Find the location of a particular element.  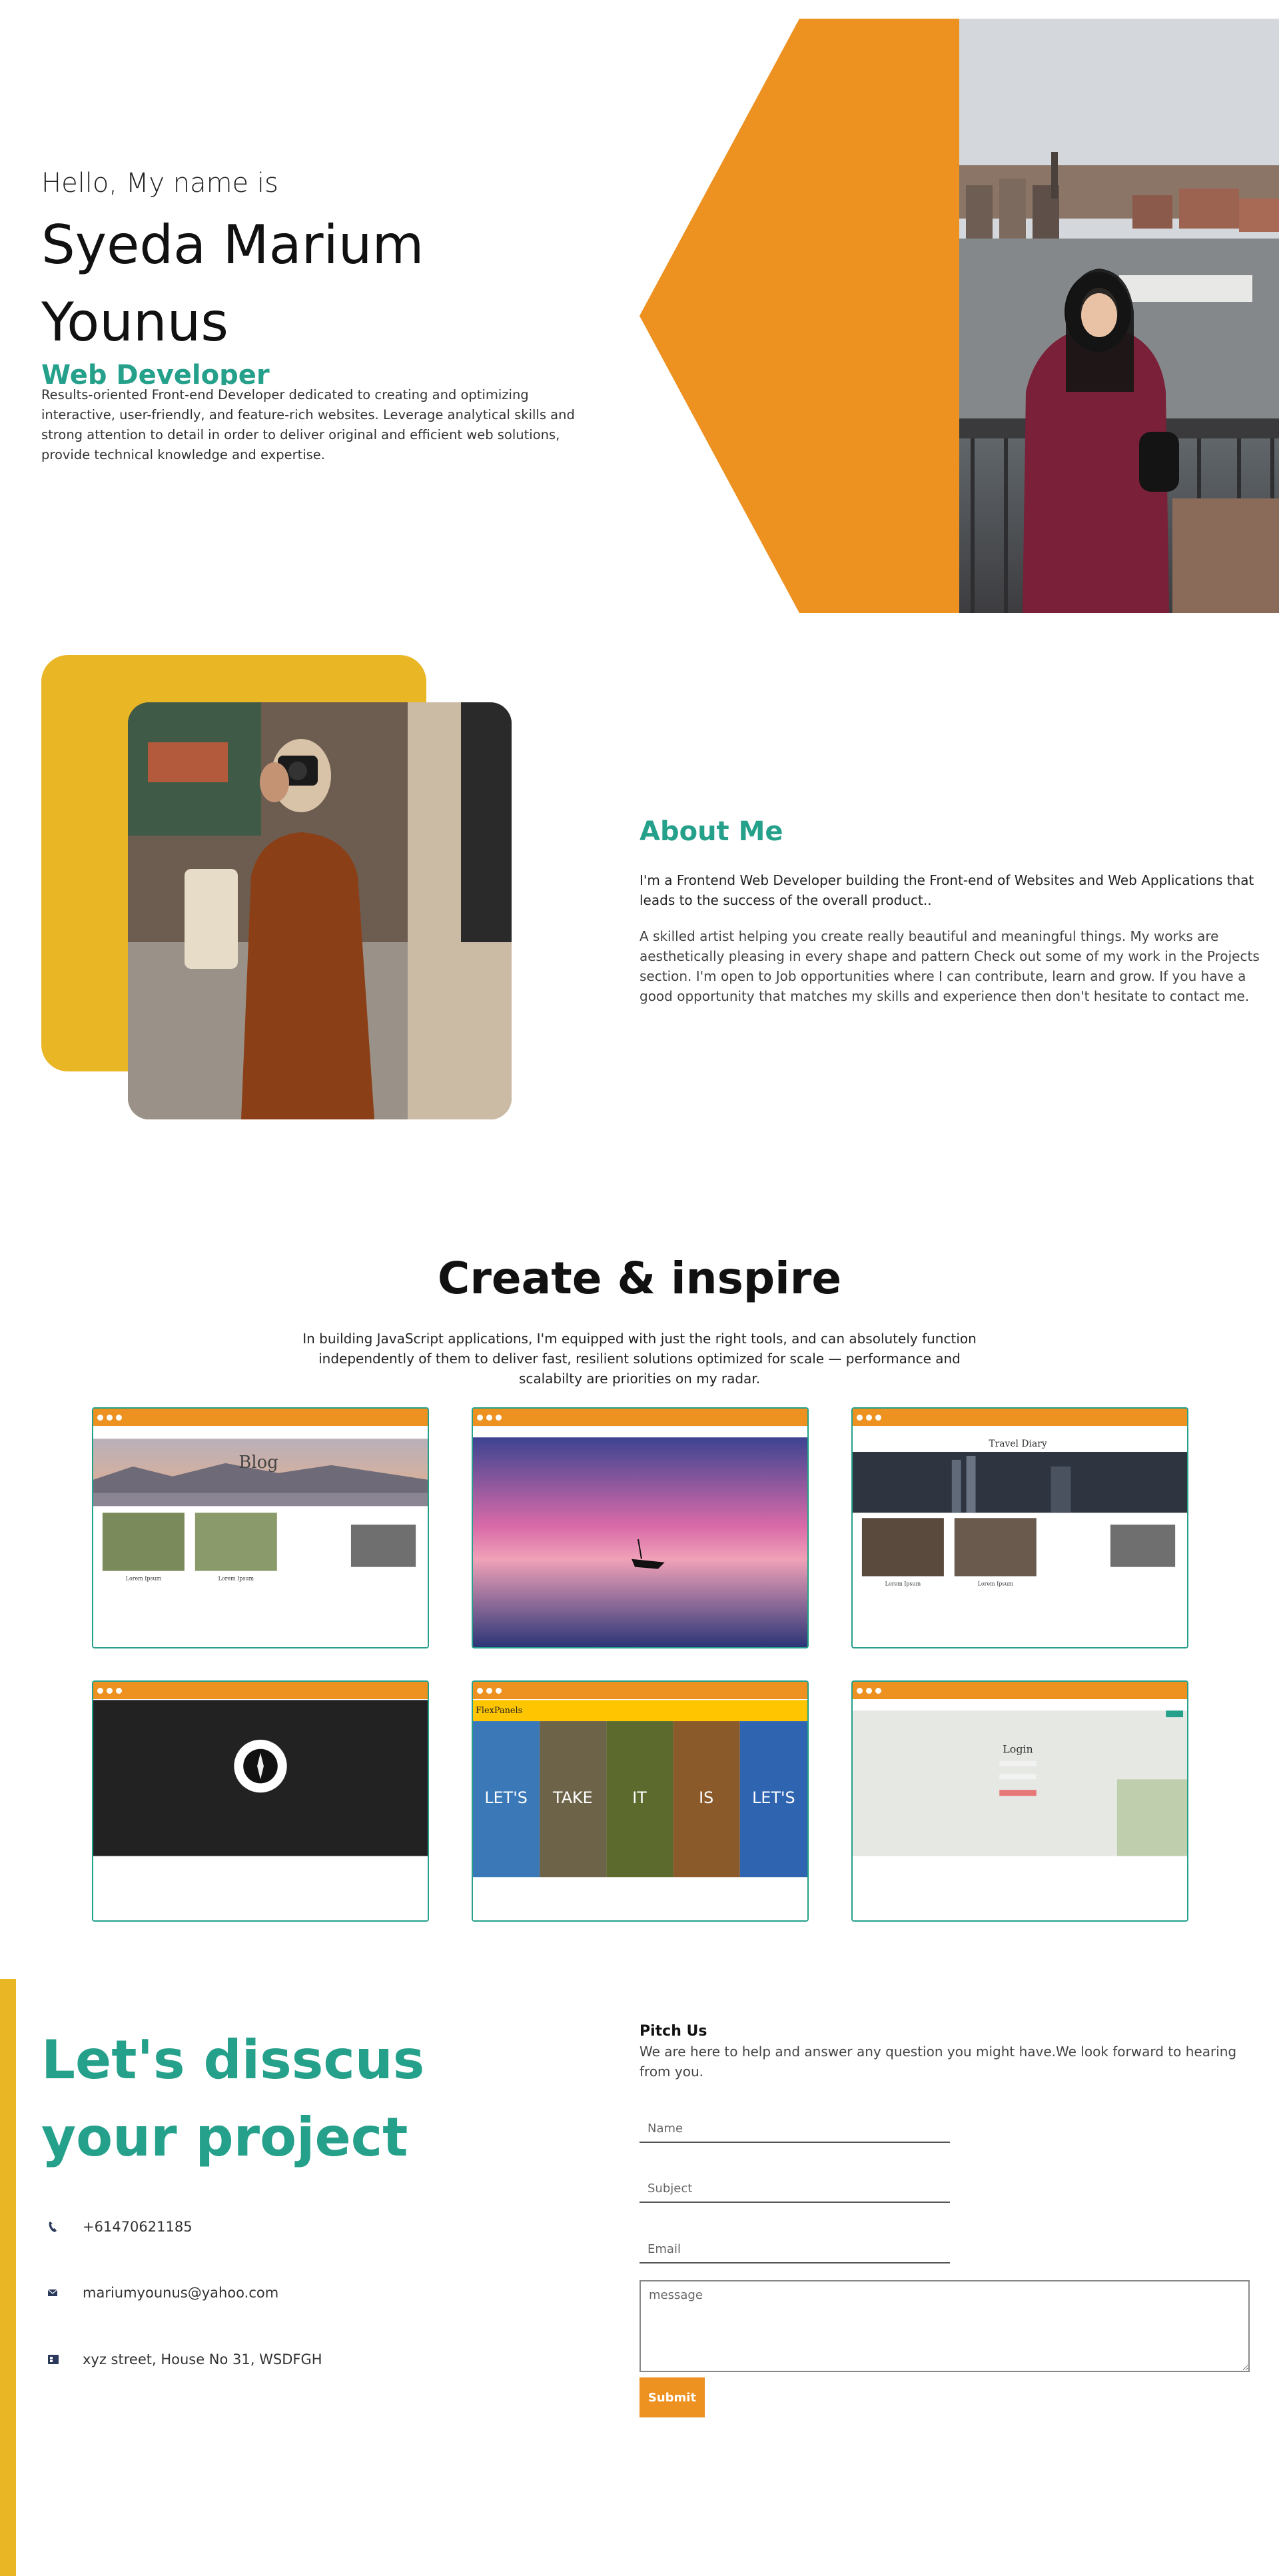

hero-orange-arrow-shape is located at coordinates (799, 316).